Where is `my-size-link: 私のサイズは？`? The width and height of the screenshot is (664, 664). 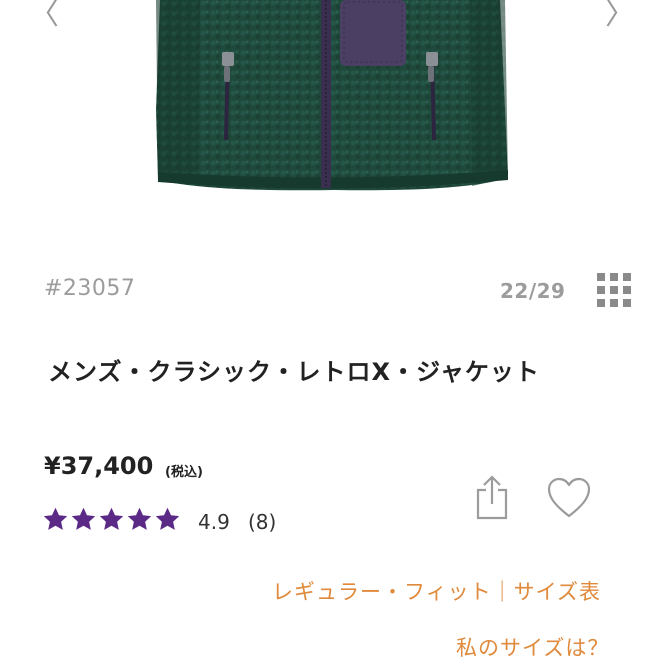
my-size-link: 私のサイズは？ is located at coordinates (532, 647).